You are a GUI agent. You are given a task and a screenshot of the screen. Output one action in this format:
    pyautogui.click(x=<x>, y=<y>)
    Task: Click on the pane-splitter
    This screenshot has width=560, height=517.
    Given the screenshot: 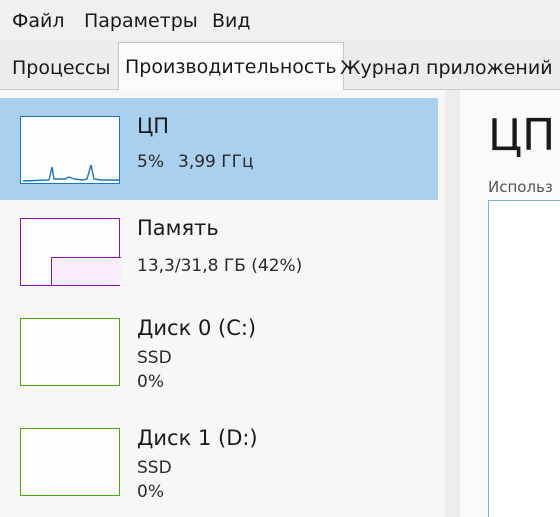 What is the action you would take?
    pyautogui.click(x=452, y=303)
    